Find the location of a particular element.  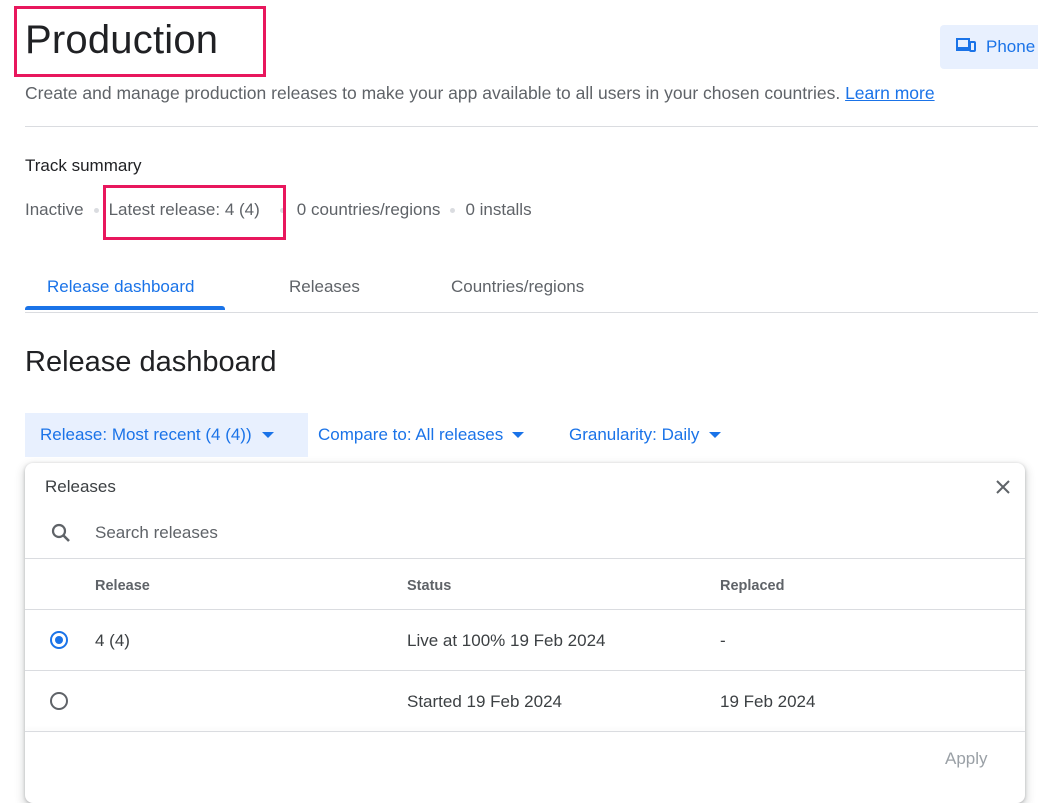

active-tab-indicator is located at coordinates (125, 308).